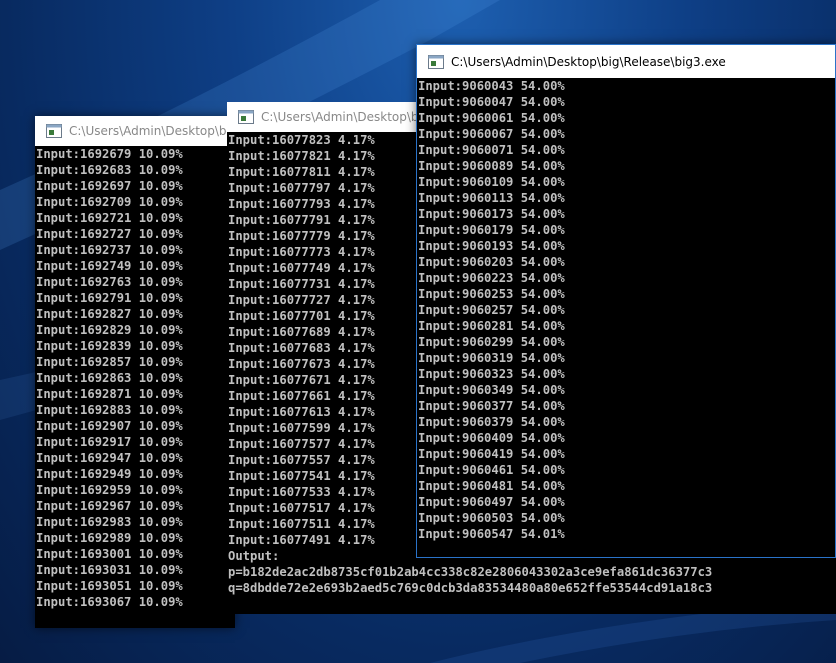 The height and width of the screenshot is (663, 836). What do you see at coordinates (491, 518) in the screenshot?
I see `console-line: Input:9060503 54.00%` at bounding box center [491, 518].